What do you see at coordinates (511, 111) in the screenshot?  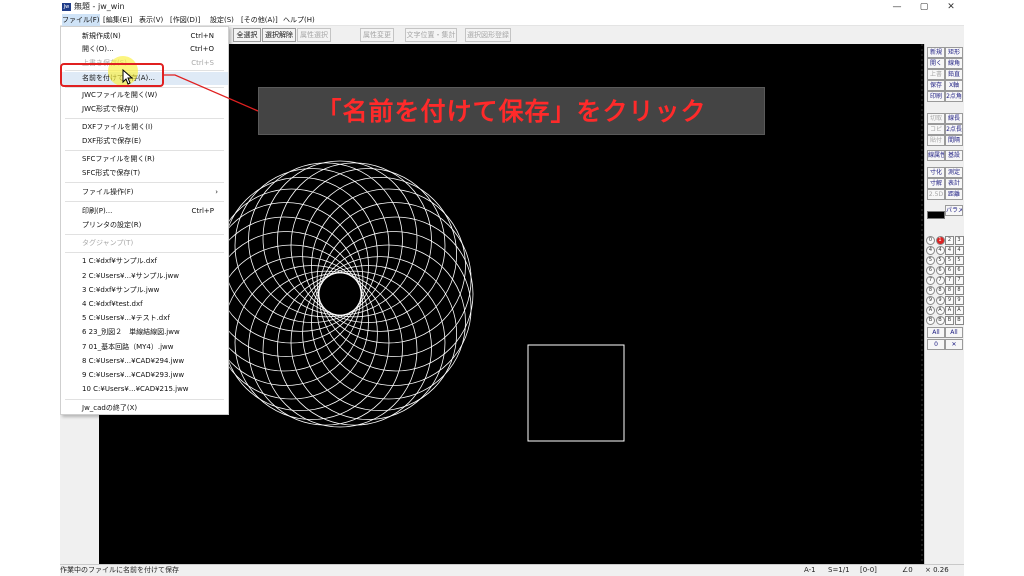 I see `instruction-callout: 「名前を付けて保存」をクリック` at bounding box center [511, 111].